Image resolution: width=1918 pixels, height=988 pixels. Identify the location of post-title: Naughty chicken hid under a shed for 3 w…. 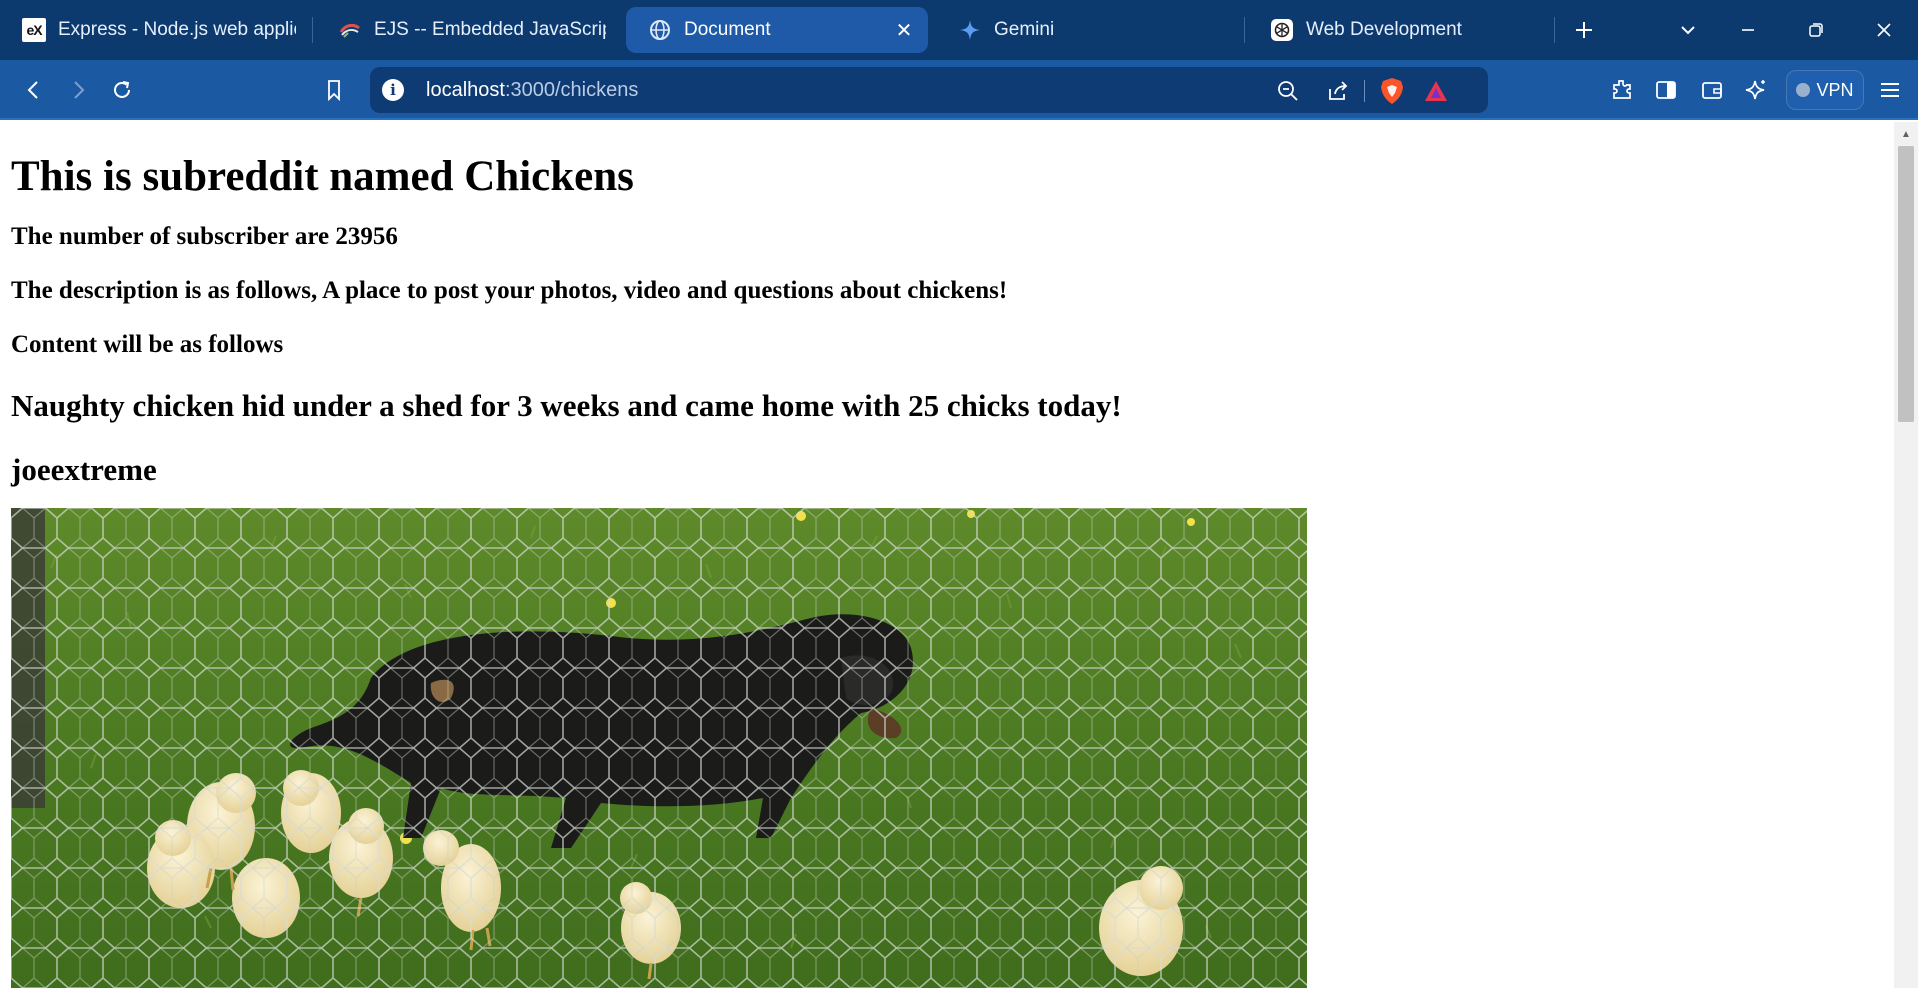
(566, 405).